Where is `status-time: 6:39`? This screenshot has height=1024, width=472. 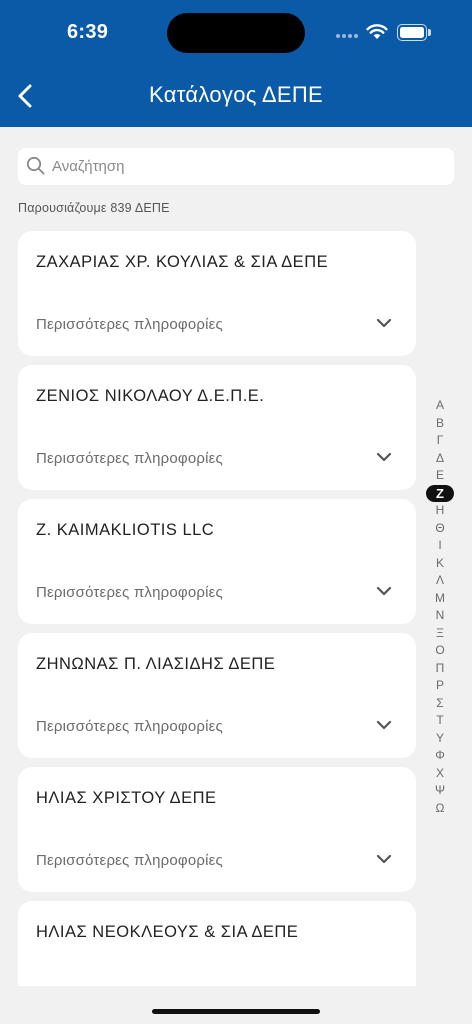 status-time: 6:39 is located at coordinates (88, 32).